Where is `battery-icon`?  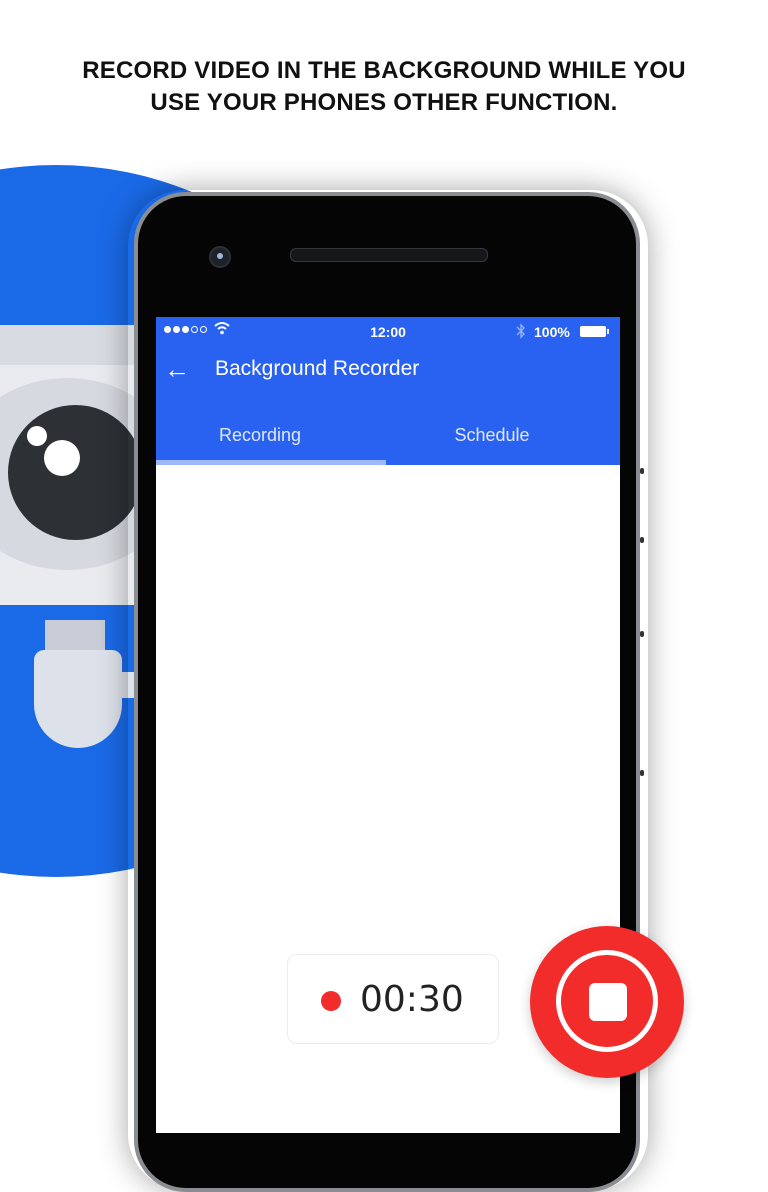 battery-icon is located at coordinates (594, 331).